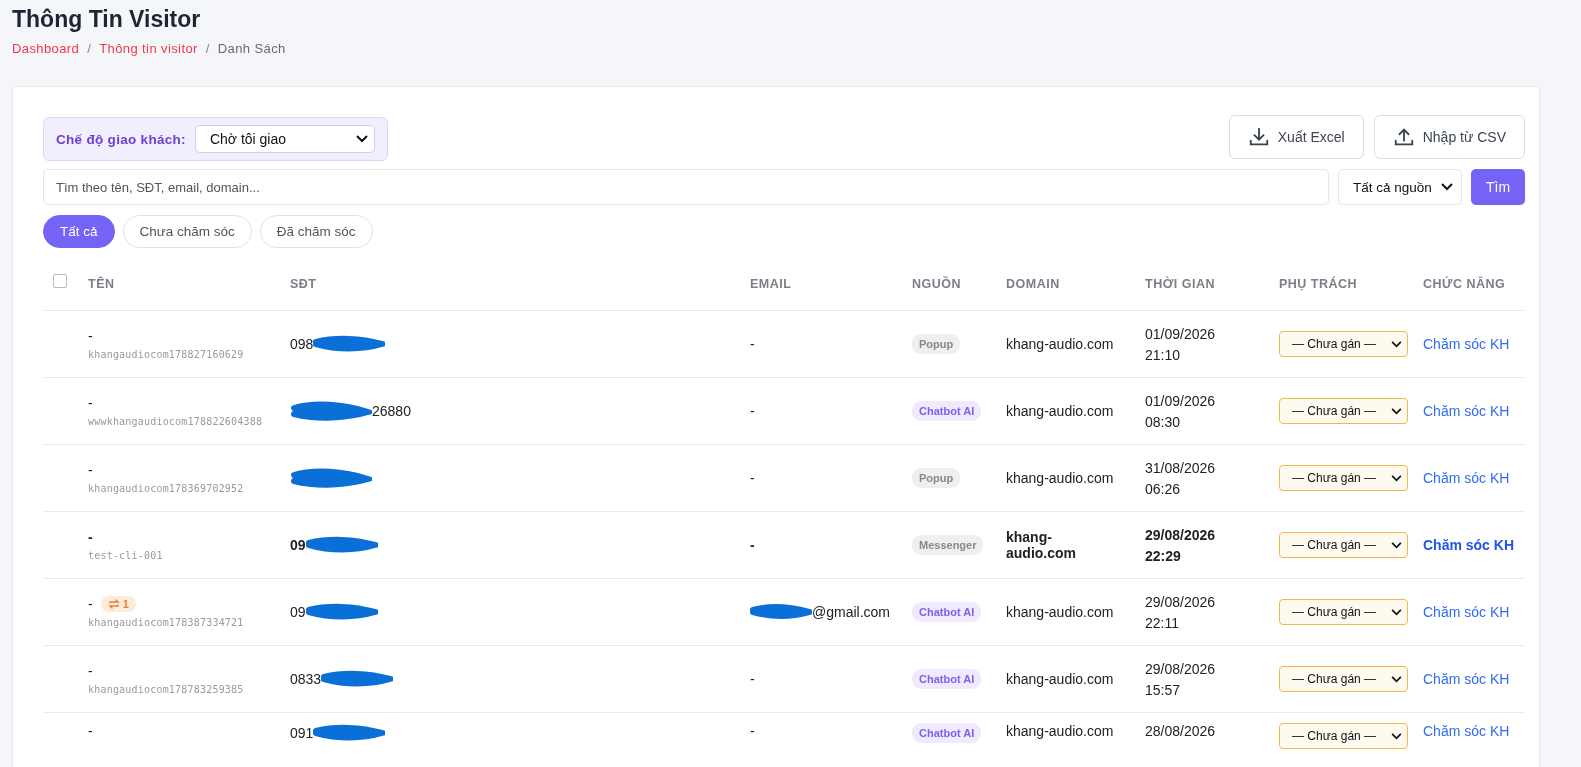  What do you see at coordinates (1163, 421) in the screenshot?
I see `time-text: 08:30` at bounding box center [1163, 421].